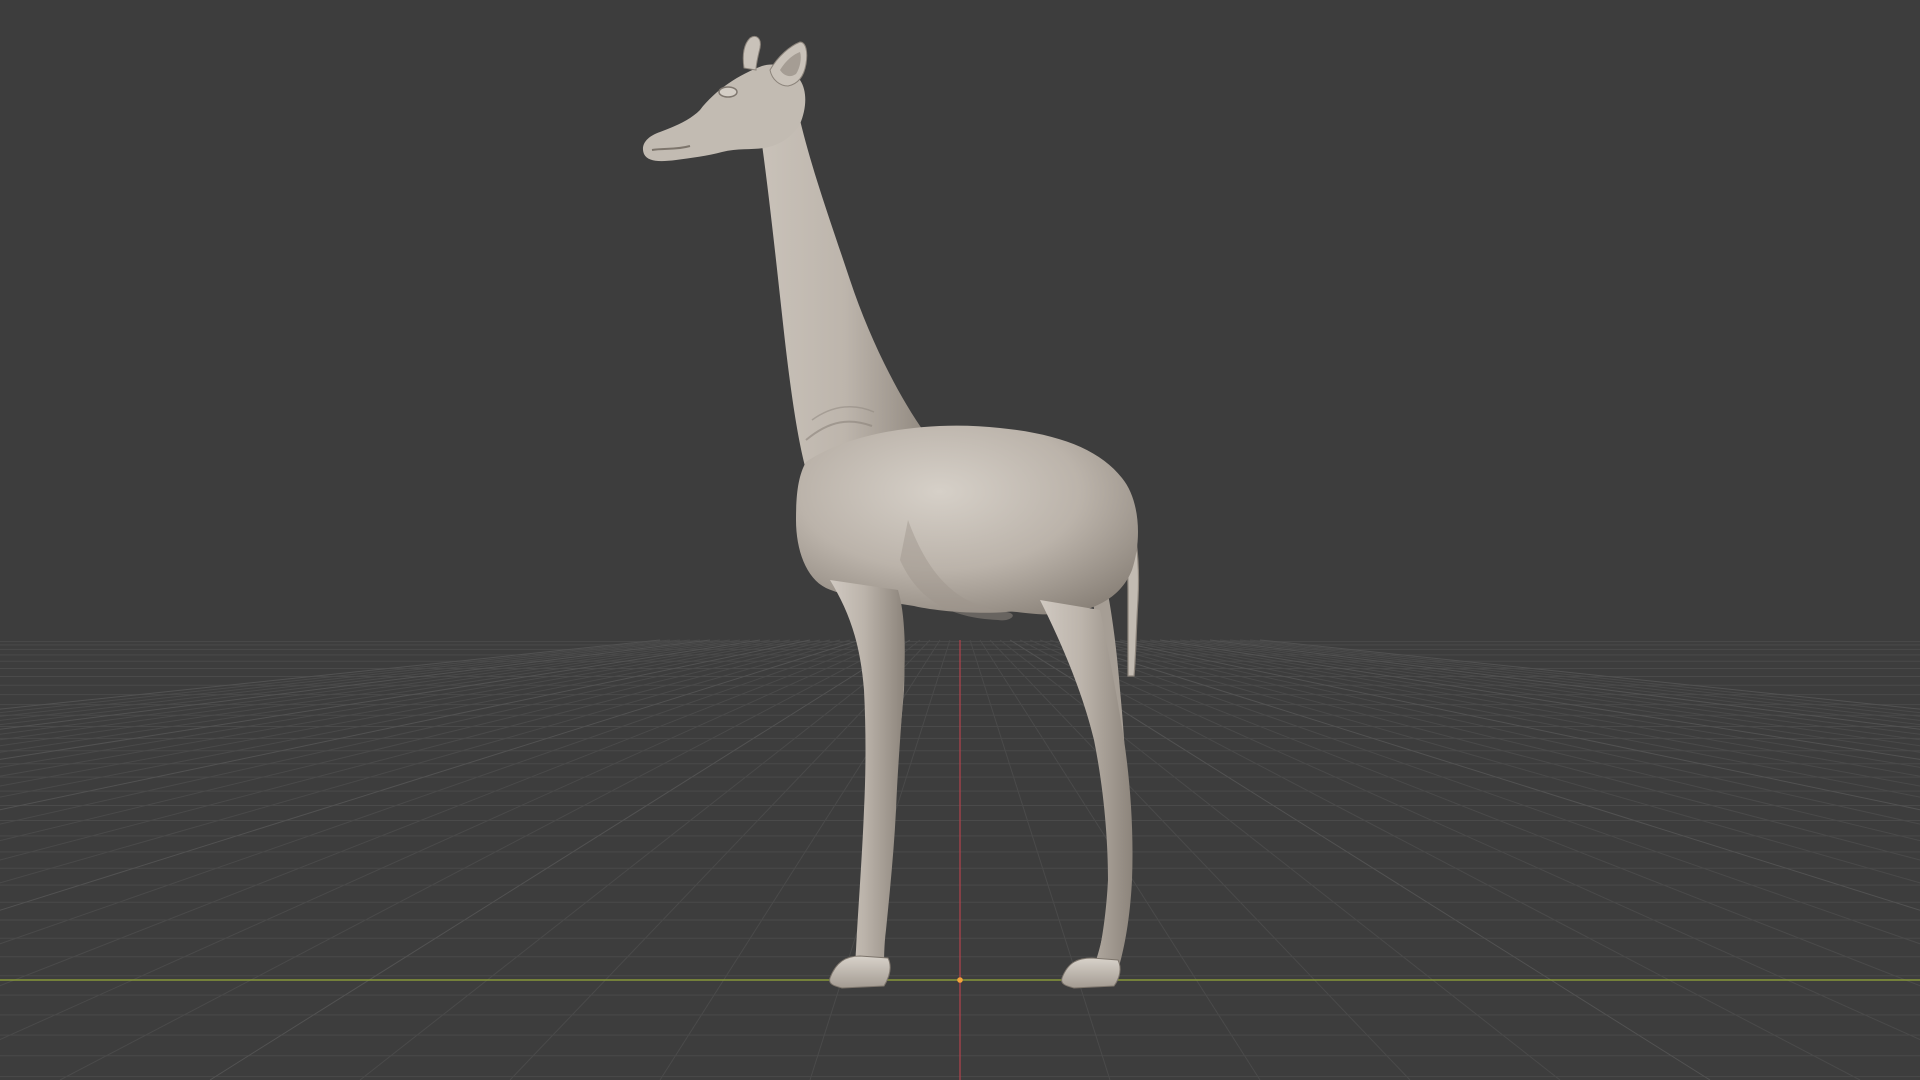 The image size is (1920, 1080). Describe the element at coordinates (960, 980) in the screenshot. I see `world-origin-point` at that location.